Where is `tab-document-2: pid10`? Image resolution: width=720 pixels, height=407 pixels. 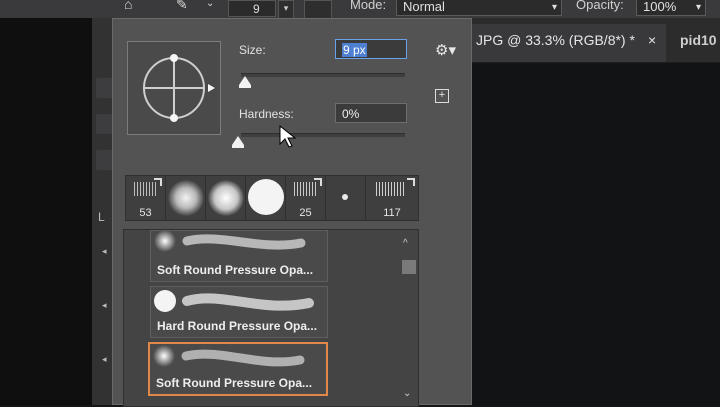
tab-document-2: pid10 is located at coordinates (698, 40).